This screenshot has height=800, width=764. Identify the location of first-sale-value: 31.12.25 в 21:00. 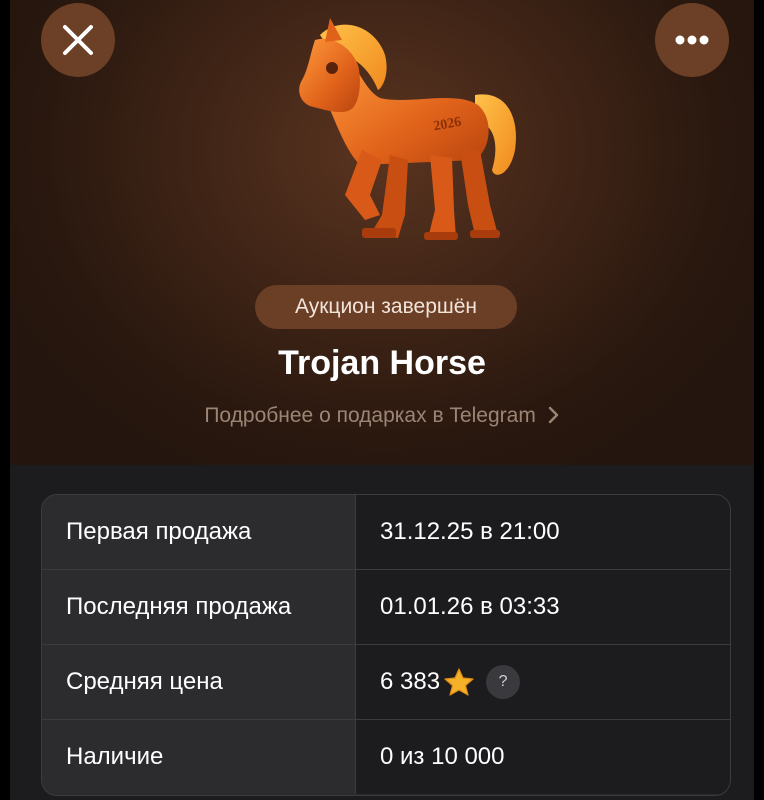
(470, 531).